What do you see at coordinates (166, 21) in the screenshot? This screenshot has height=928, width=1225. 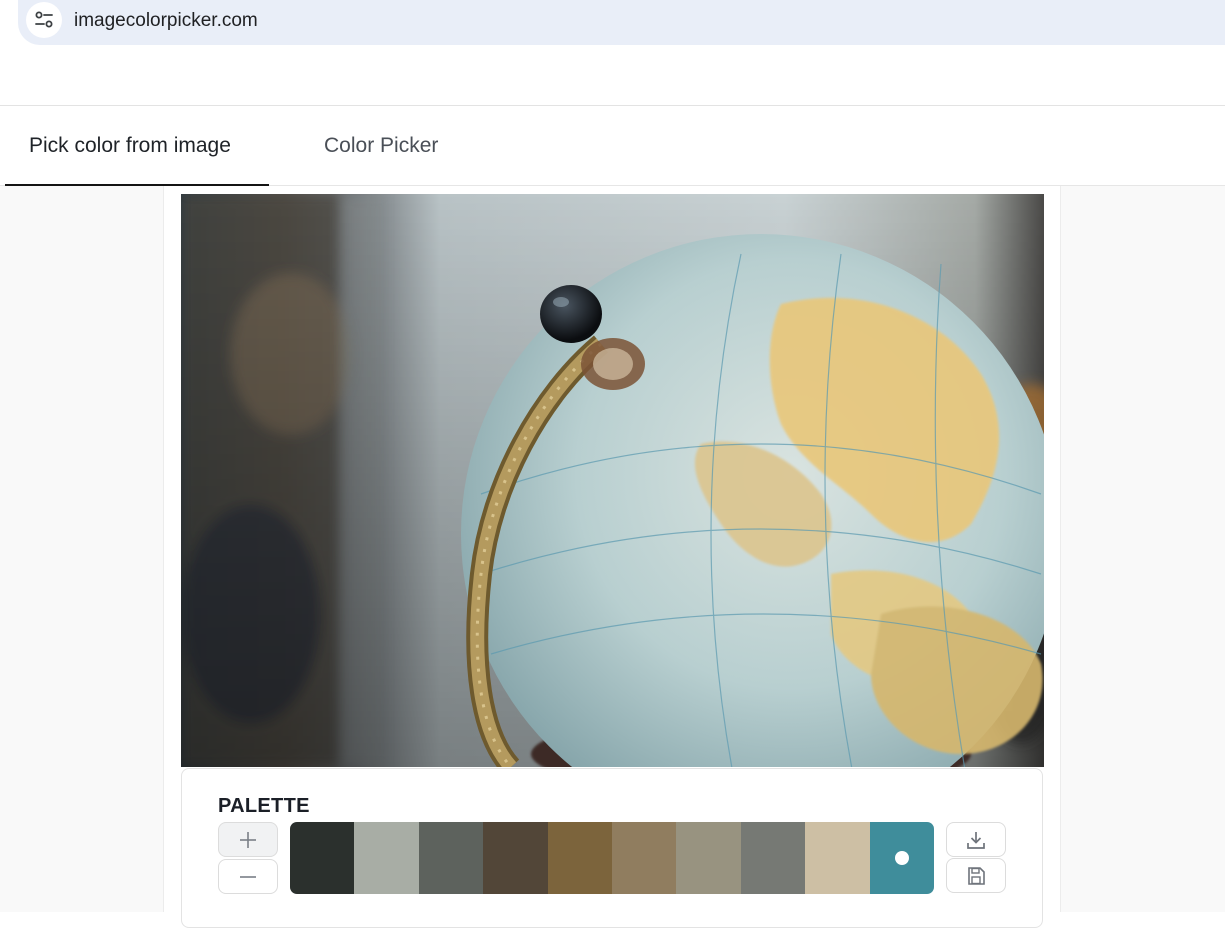 I see `url-text: imagecolorpicker.com` at bounding box center [166, 21].